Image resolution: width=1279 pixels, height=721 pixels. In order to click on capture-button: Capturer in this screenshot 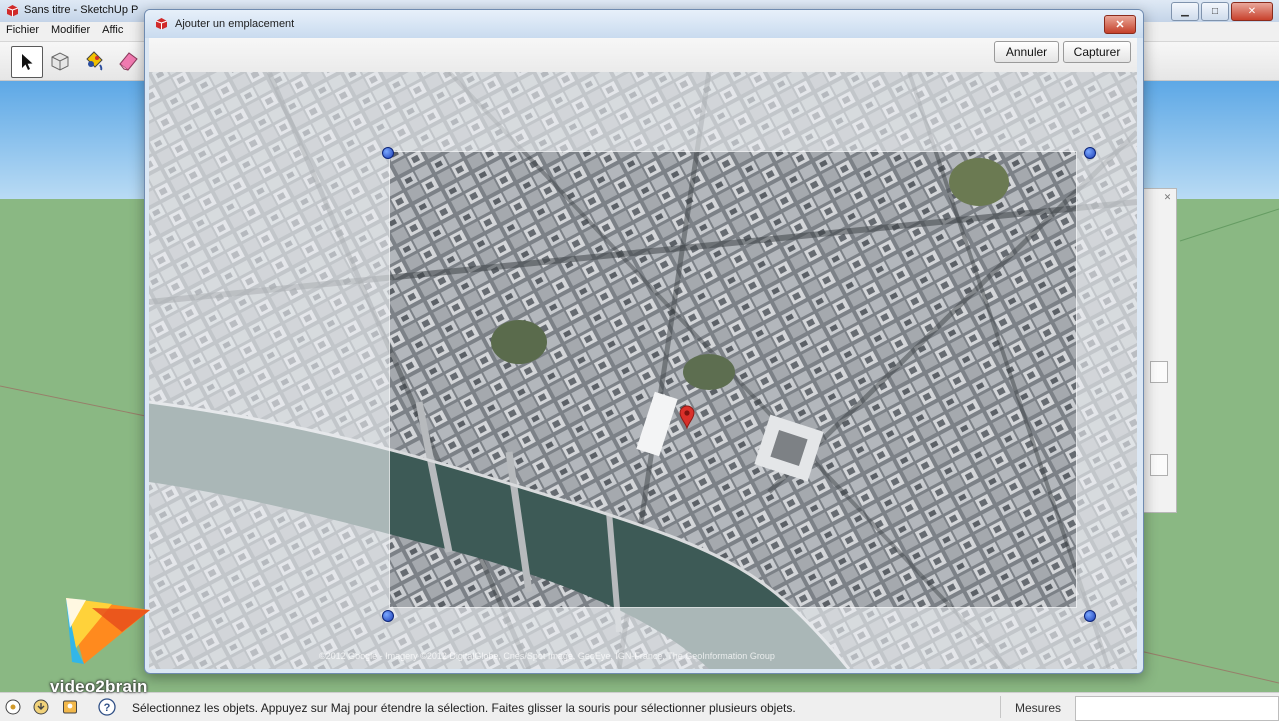, I will do `click(1097, 52)`.